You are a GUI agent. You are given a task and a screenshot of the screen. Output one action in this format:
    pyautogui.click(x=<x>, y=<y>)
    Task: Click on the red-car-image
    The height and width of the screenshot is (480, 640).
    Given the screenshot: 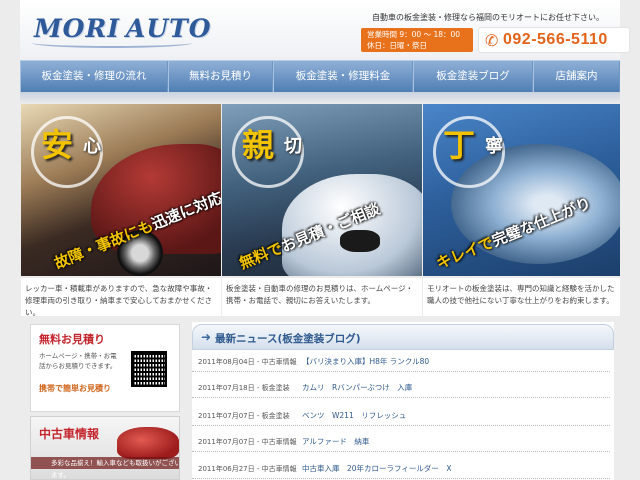 What is the action you would take?
    pyautogui.click(x=148, y=443)
    